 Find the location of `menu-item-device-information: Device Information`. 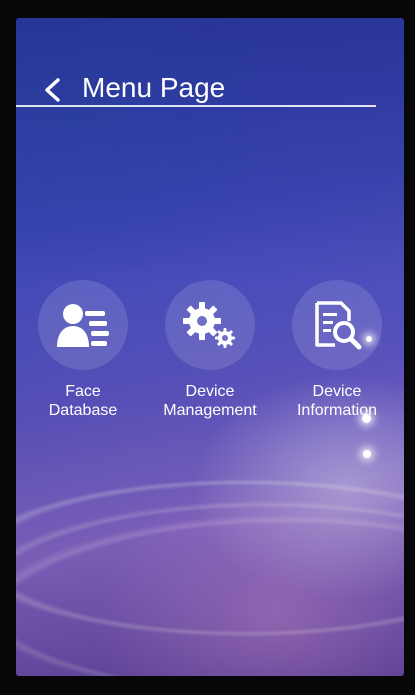

menu-item-device-information: Device Information is located at coordinates (337, 350).